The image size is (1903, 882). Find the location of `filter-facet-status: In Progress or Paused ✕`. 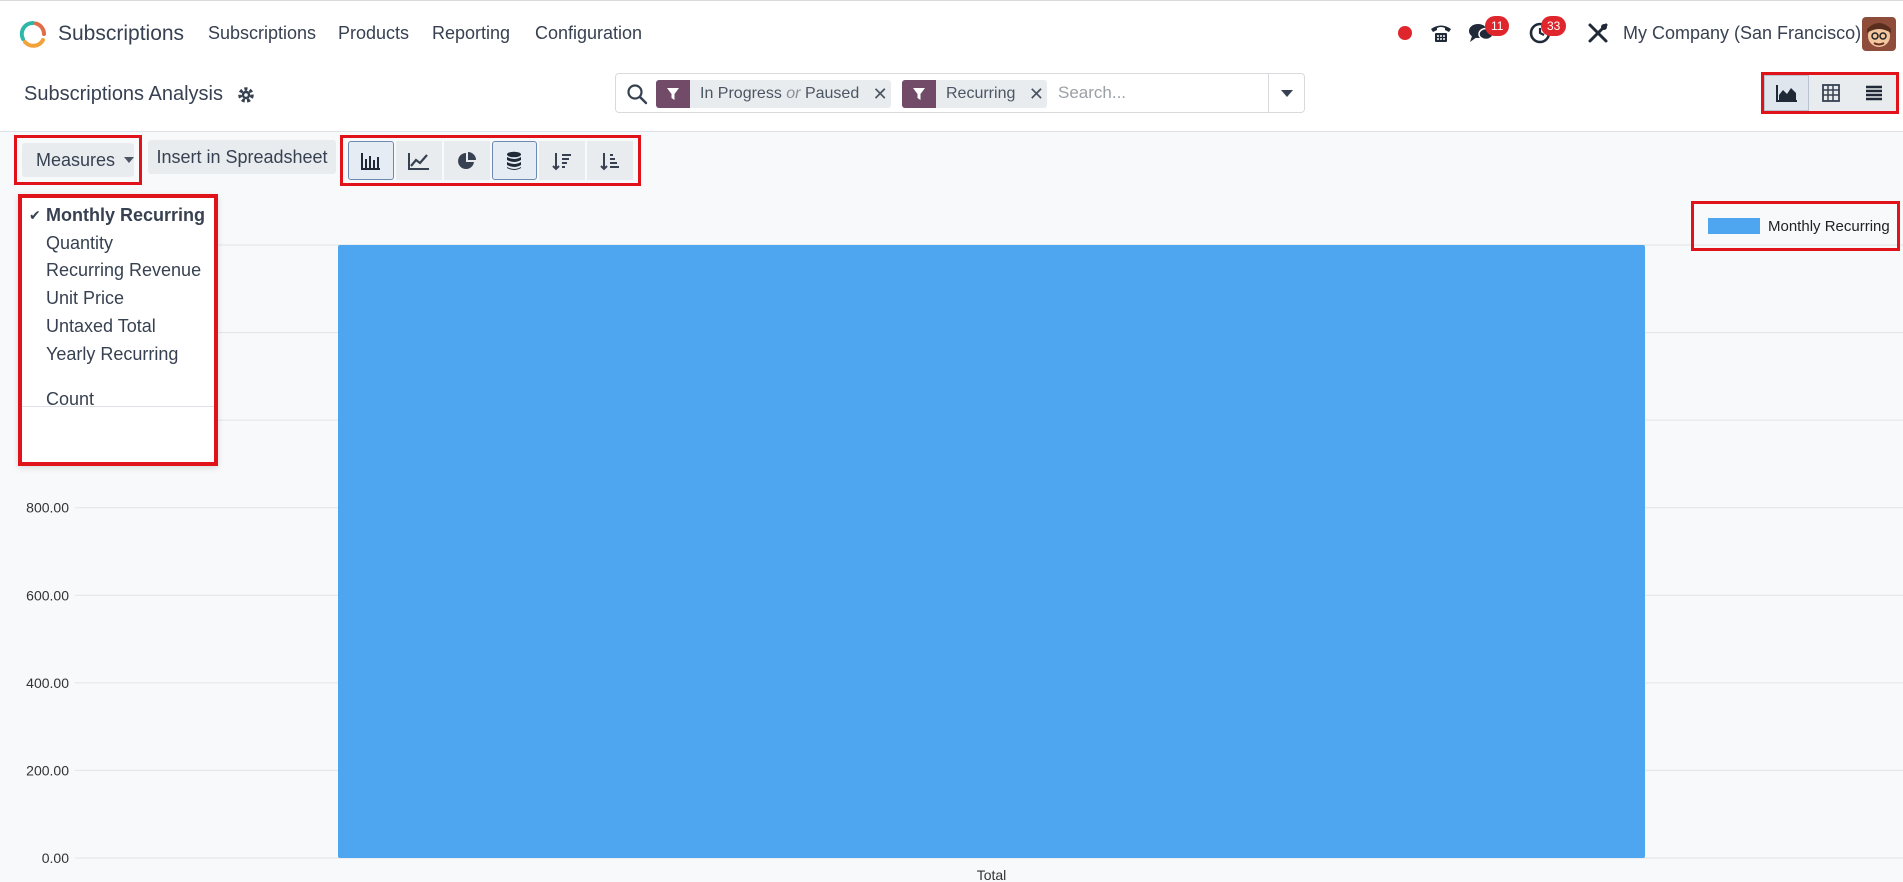

filter-facet-status: In Progress or Paused ✕ is located at coordinates (774, 94).